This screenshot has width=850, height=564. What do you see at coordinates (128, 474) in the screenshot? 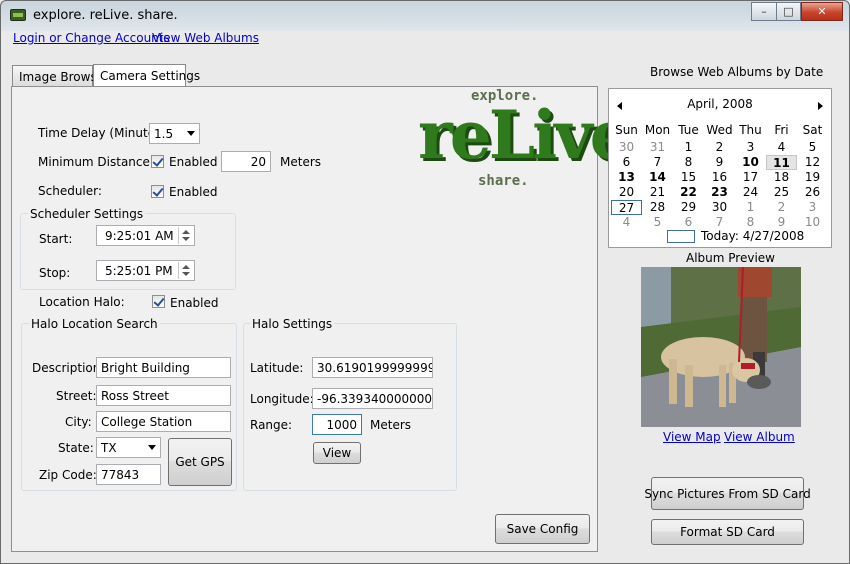
I see `zip-code-input: 77843` at bounding box center [128, 474].